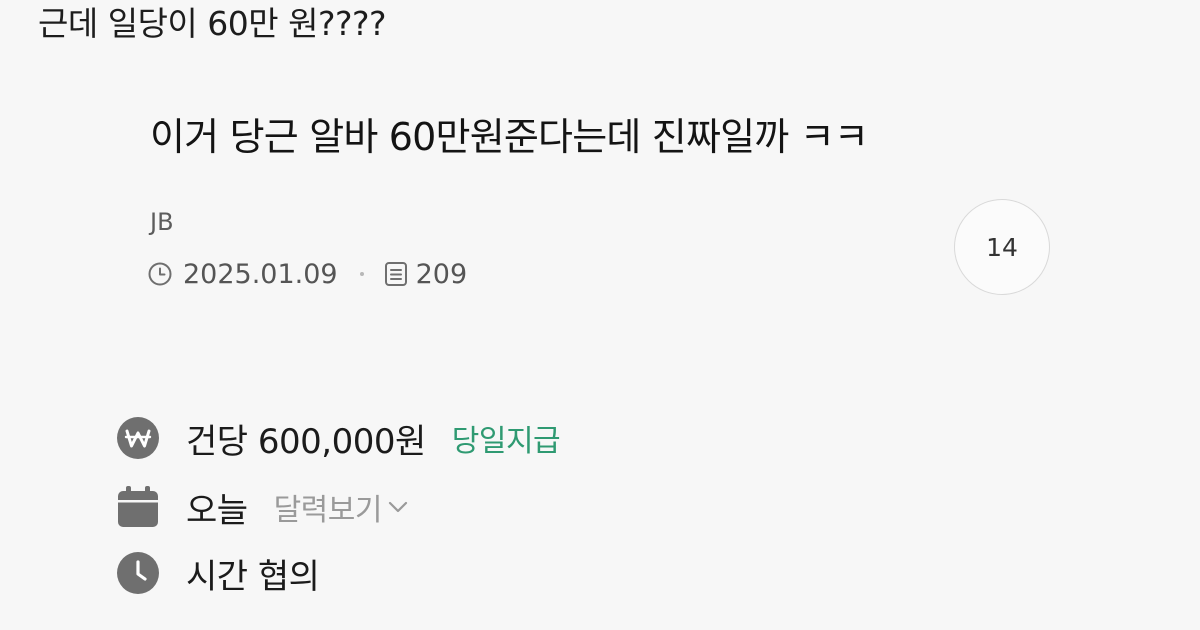  I want to click on comment-count-button: 14, so click(1002, 247).